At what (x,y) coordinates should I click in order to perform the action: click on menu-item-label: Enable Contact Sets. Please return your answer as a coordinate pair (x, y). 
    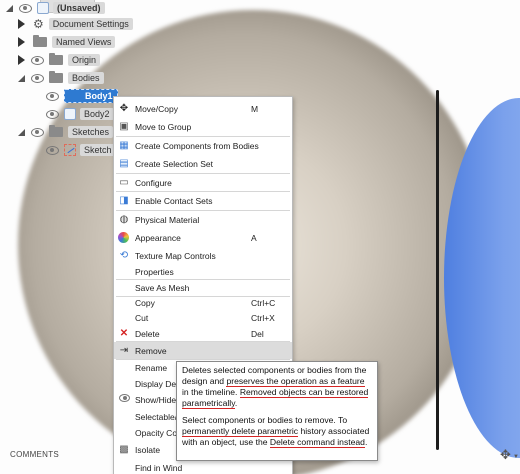
    Looking at the image, I should click on (174, 200).